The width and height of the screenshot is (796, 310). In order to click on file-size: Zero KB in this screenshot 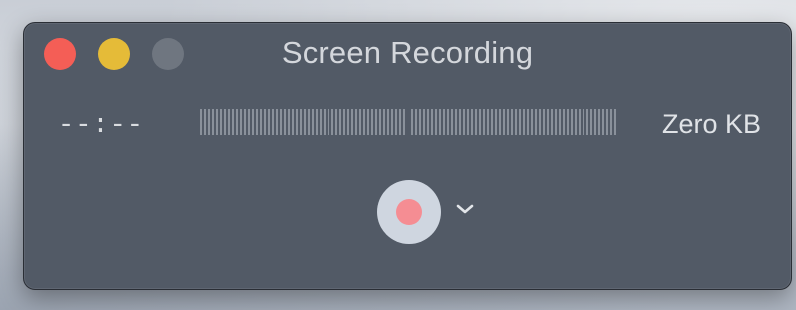, I will do `click(711, 124)`.